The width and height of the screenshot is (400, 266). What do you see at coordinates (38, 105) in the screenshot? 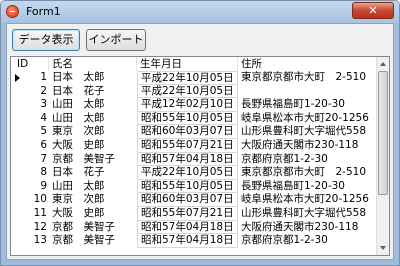
I see `cell-id: 3` at bounding box center [38, 105].